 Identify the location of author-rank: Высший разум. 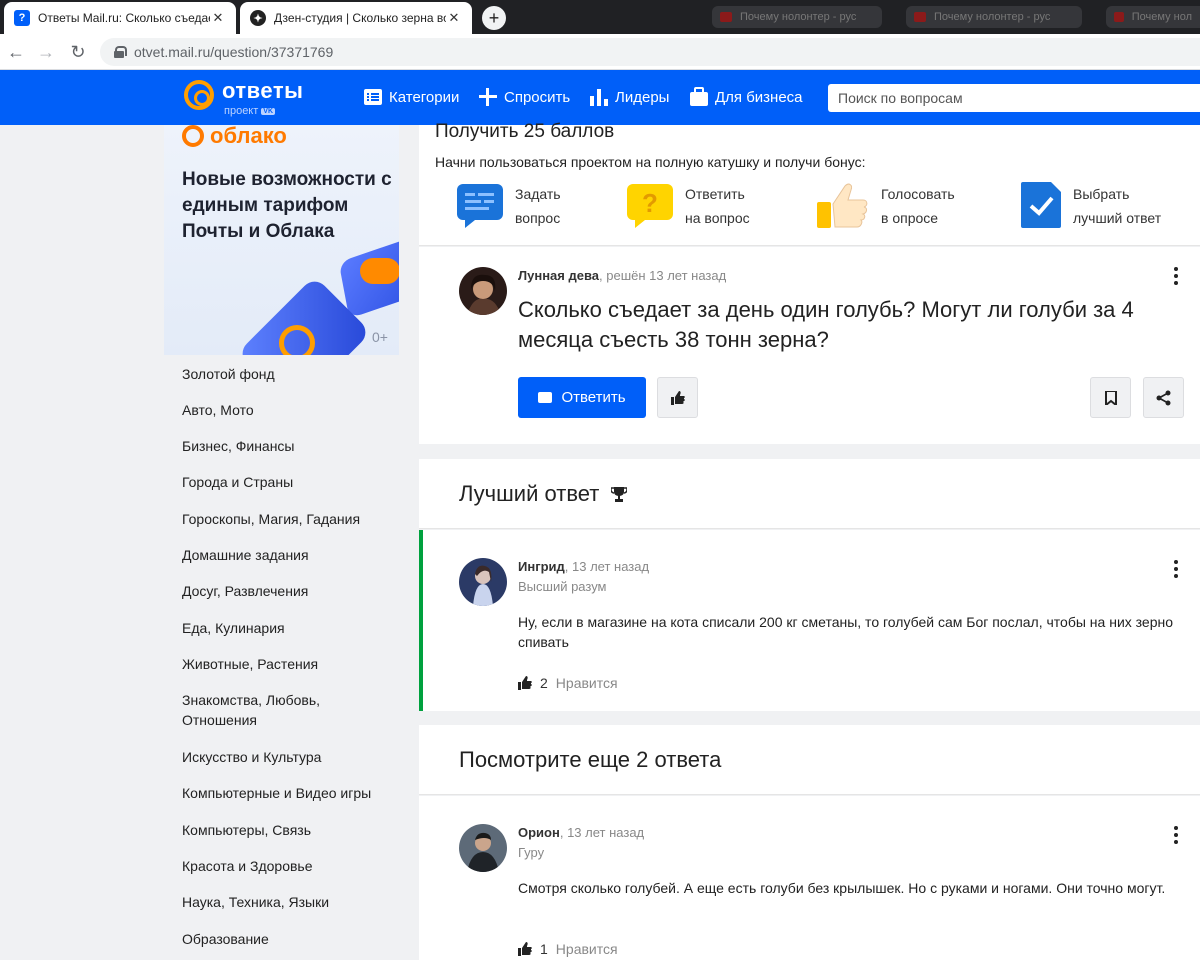
(562, 586).